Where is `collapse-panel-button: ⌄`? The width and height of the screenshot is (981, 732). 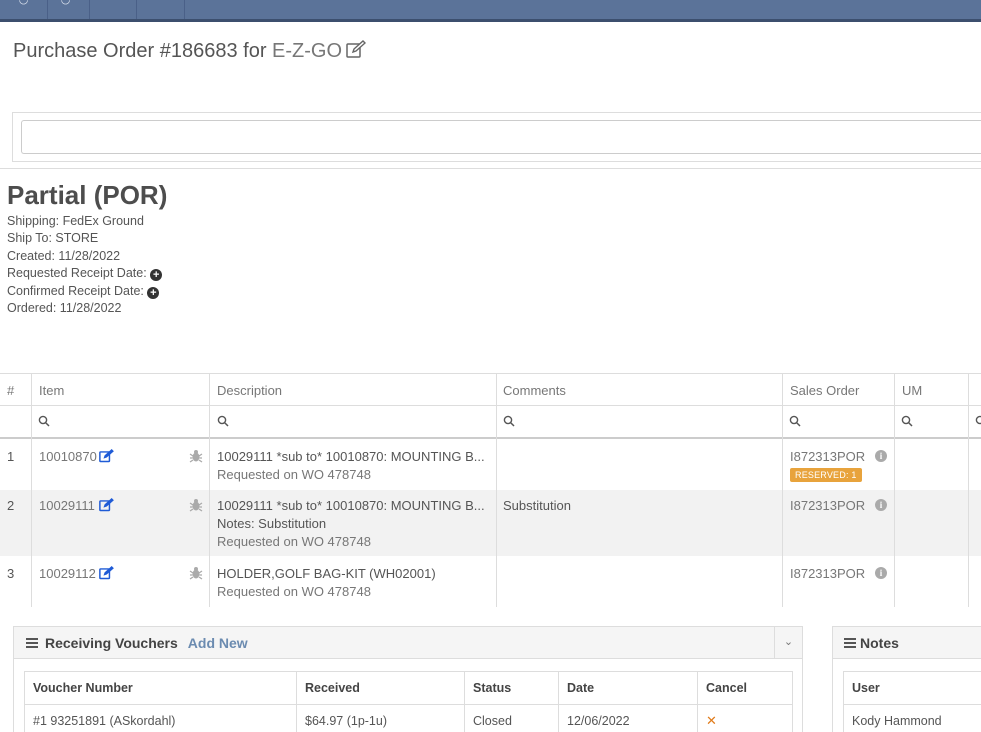
collapse-panel-button: ⌄ is located at coordinates (788, 643).